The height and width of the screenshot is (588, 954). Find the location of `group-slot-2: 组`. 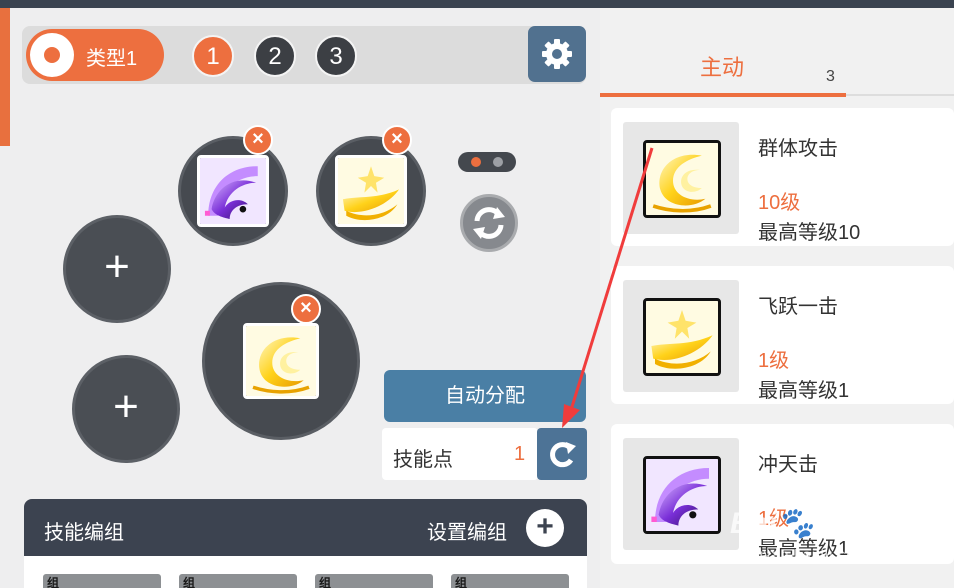

group-slot-2: 组 is located at coordinates (238, 581).